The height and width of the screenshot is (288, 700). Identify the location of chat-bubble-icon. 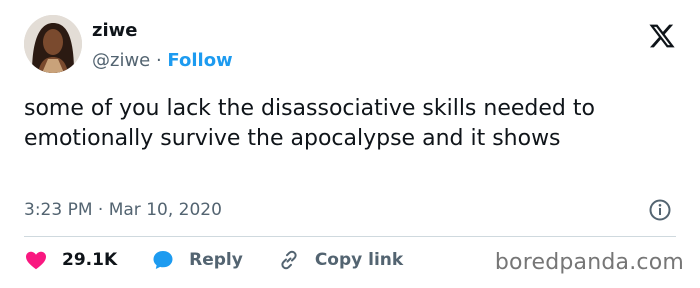
(163, 260).